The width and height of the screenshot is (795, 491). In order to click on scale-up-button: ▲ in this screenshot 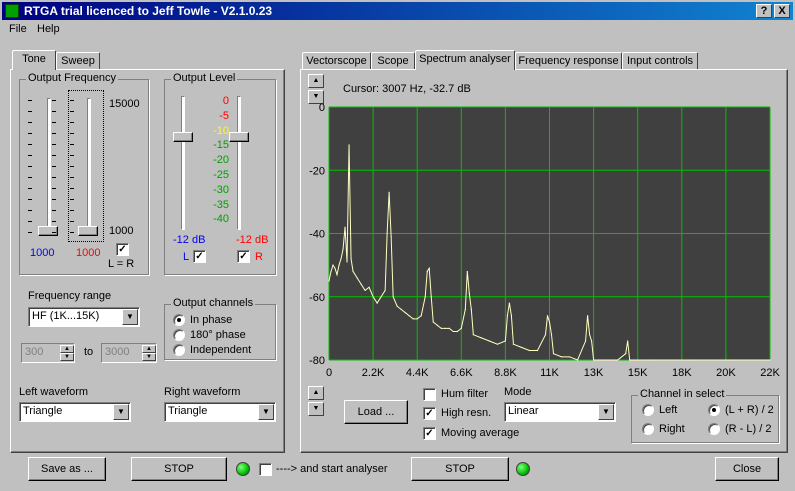, I will do `click(316, 81)`.